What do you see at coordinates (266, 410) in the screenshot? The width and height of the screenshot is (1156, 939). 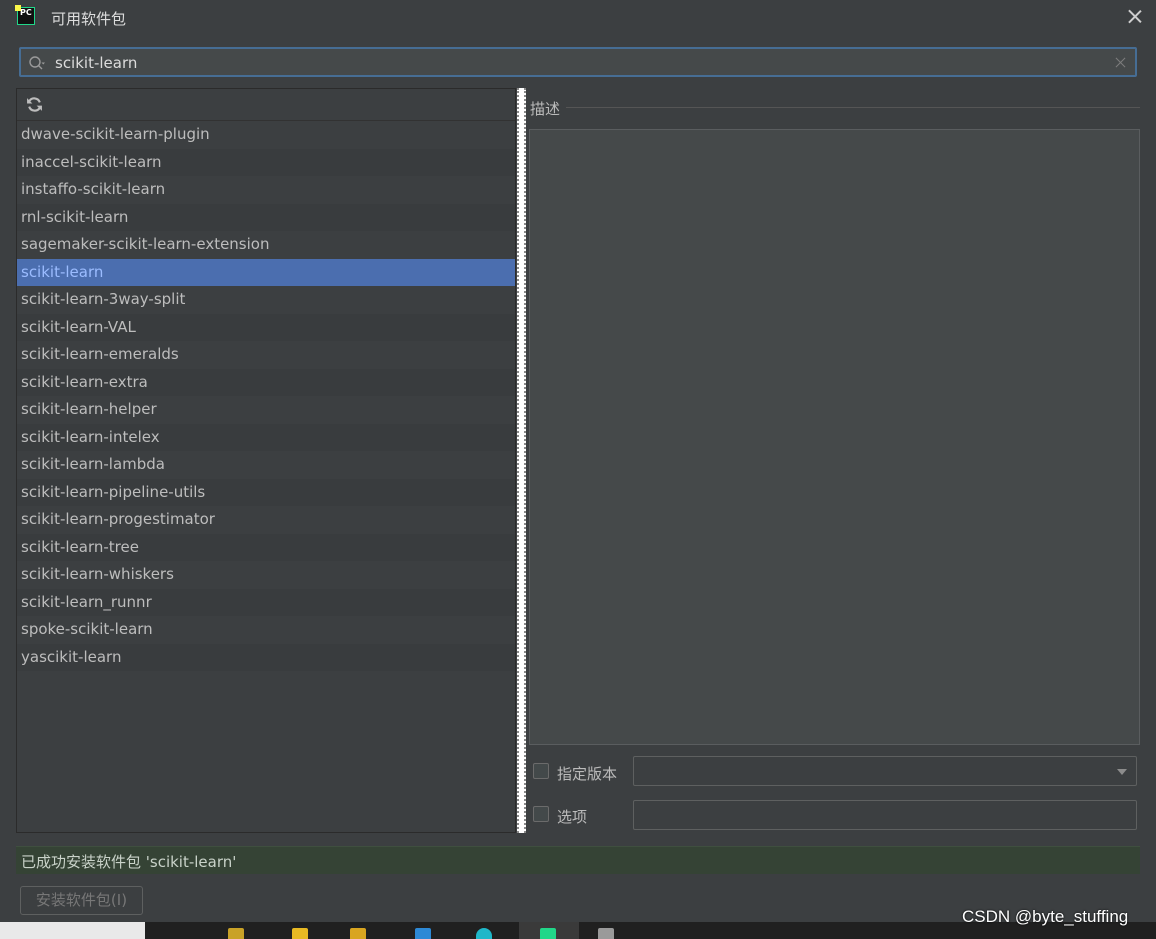 I see `package-list-item: scikit-learn-helper` at bounding box center [266, 410].